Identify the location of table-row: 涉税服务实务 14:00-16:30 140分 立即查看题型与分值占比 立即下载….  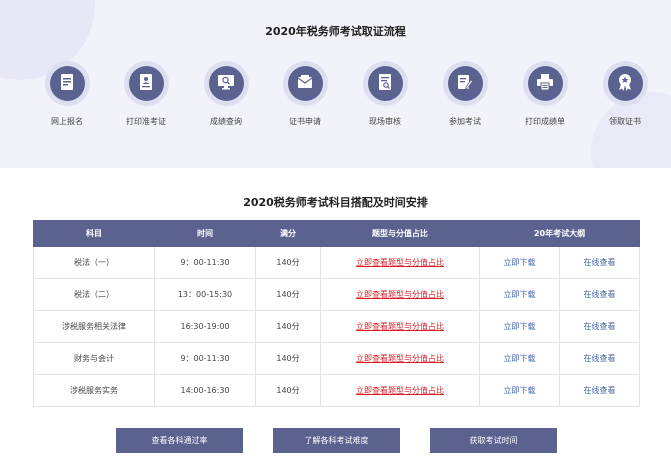
(337, 390).